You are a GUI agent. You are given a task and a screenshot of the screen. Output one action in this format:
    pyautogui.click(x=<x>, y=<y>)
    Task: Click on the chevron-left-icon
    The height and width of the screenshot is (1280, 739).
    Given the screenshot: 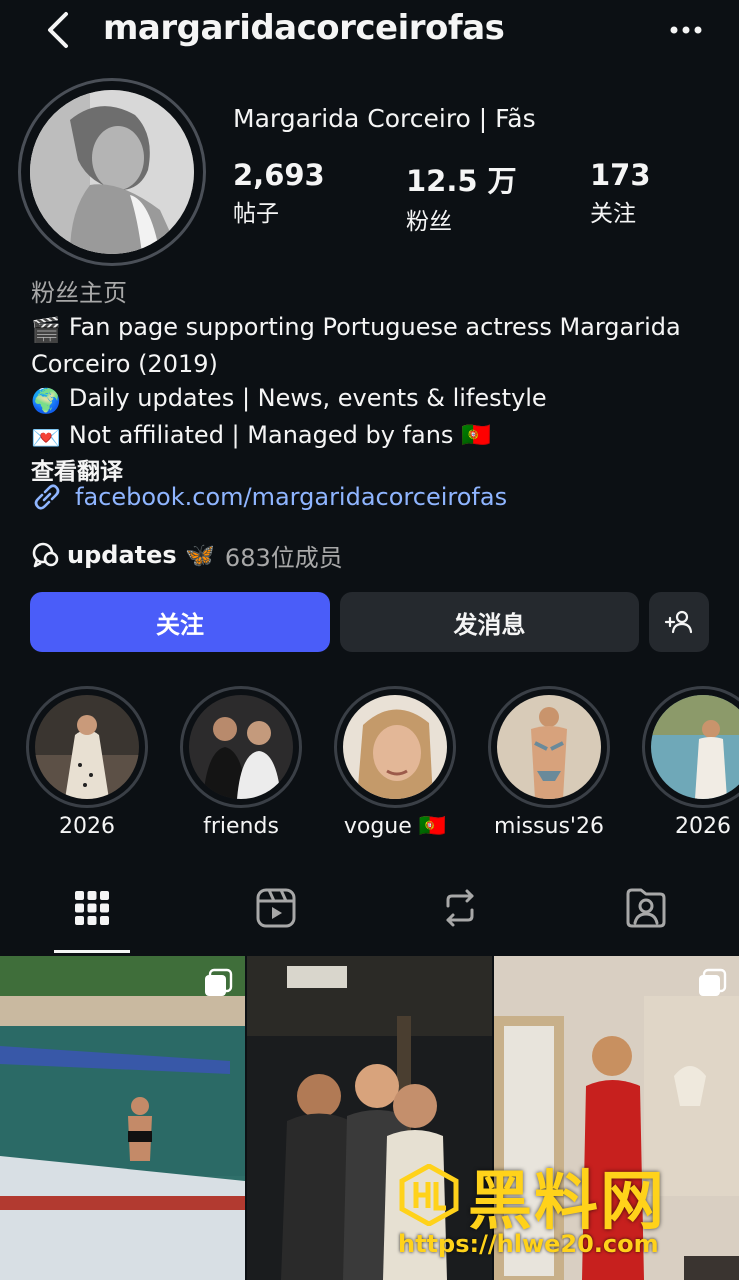 What is the action you would take?
    pyautogui.click(x=58, y=30)
    